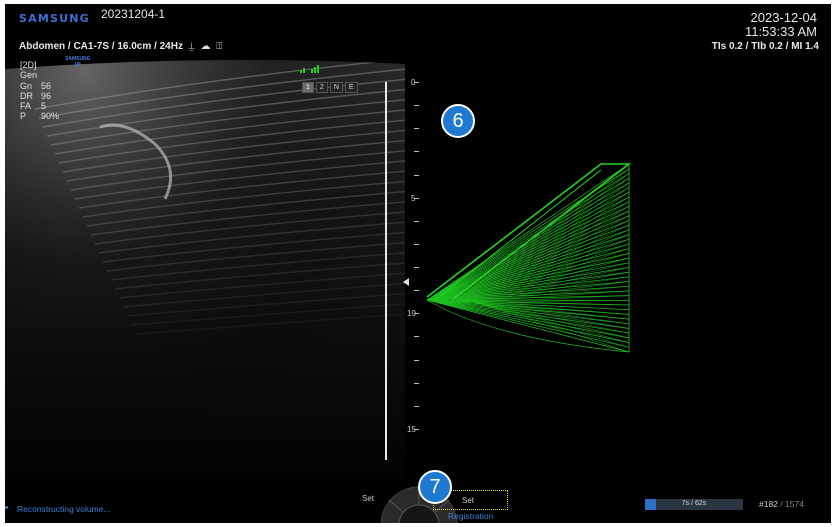 This screenshot has height=527, width=836. I want to click on frame-counter: #182 / 1574, so click(781, 504).